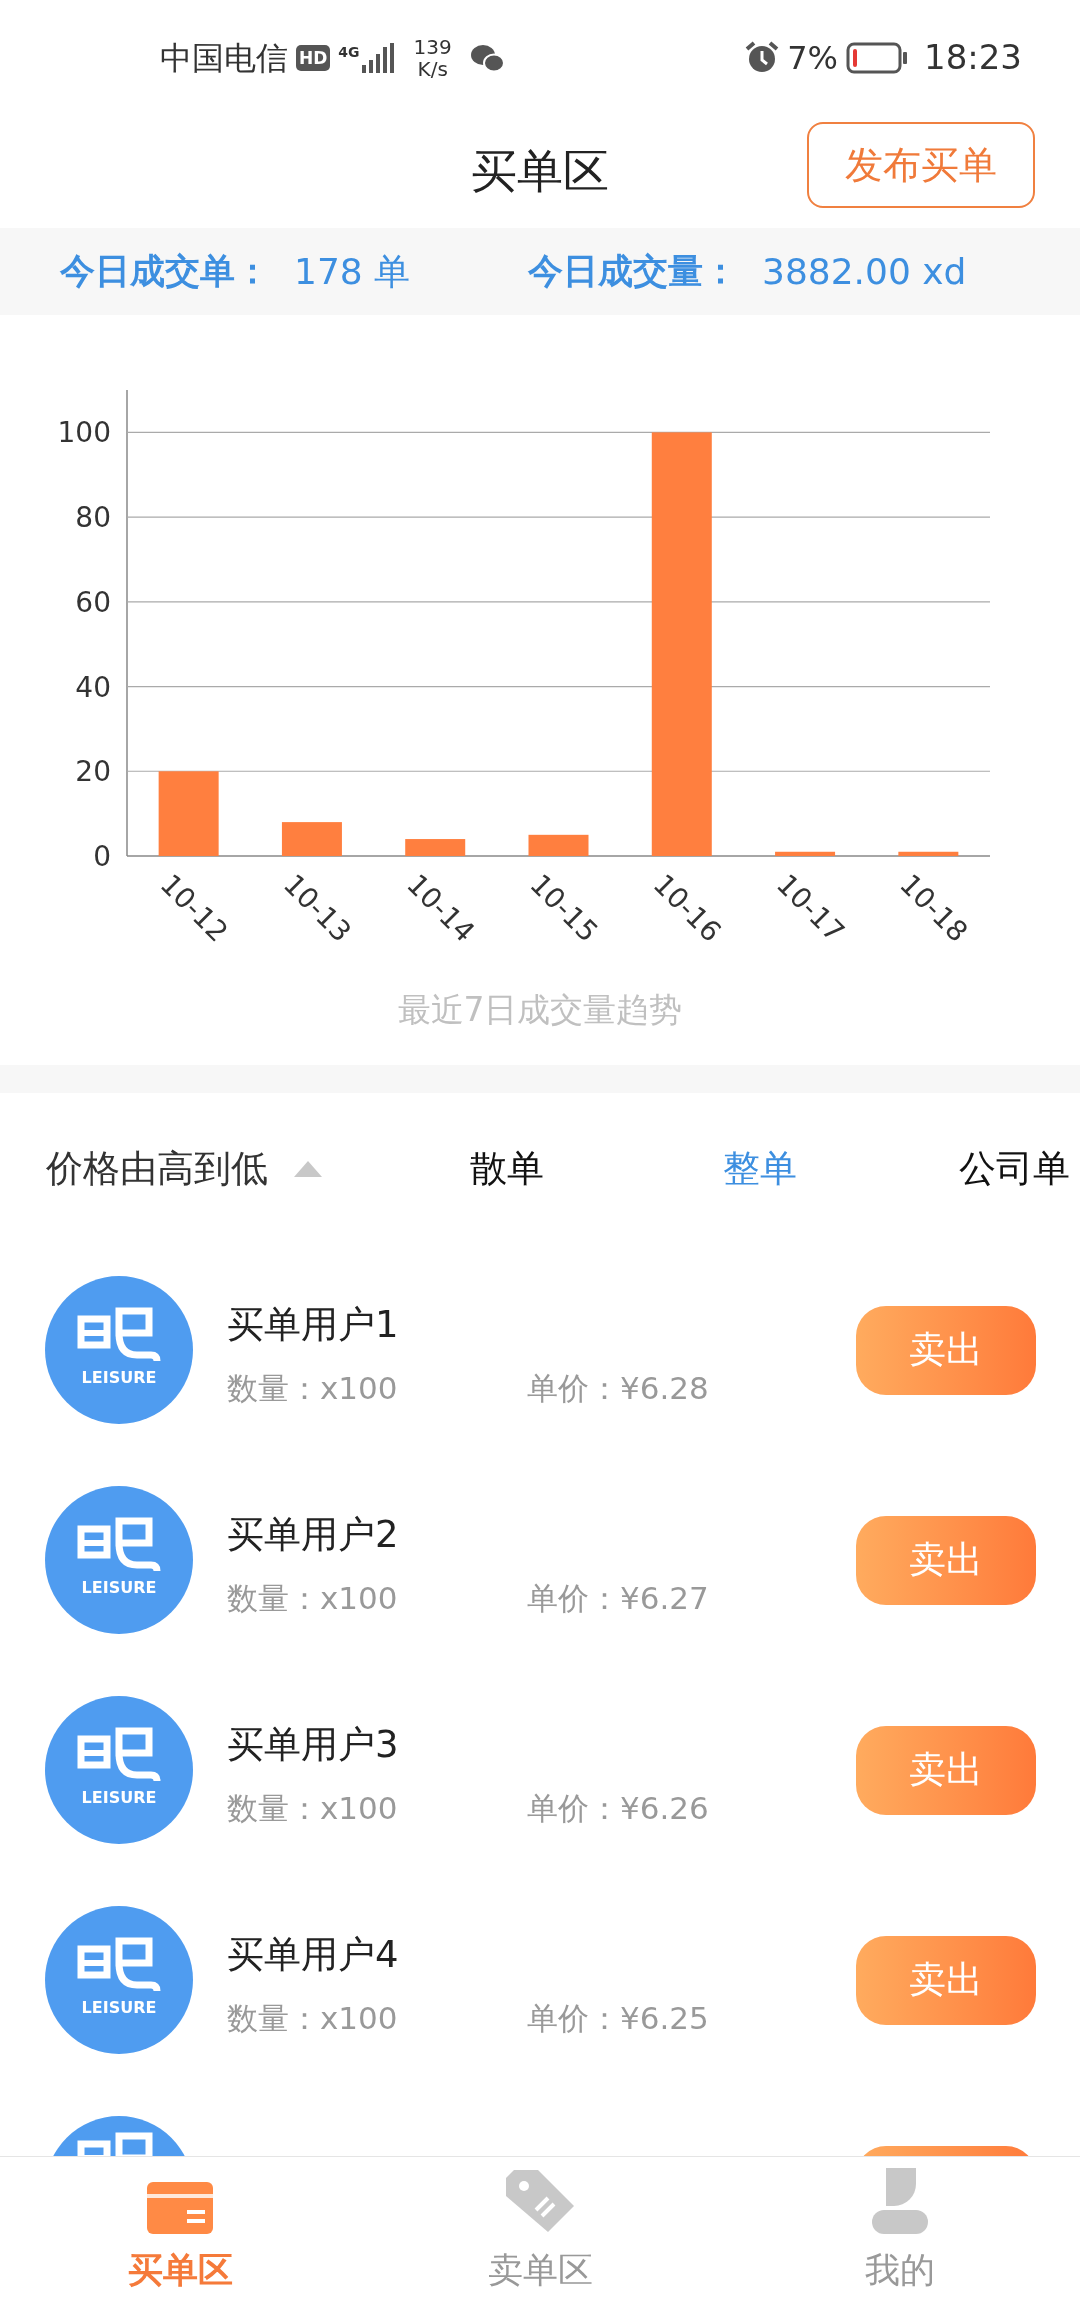 The image size is (1080, 2310). I want to click on price-text: 单价：¥6.25, so click(618, 2018).